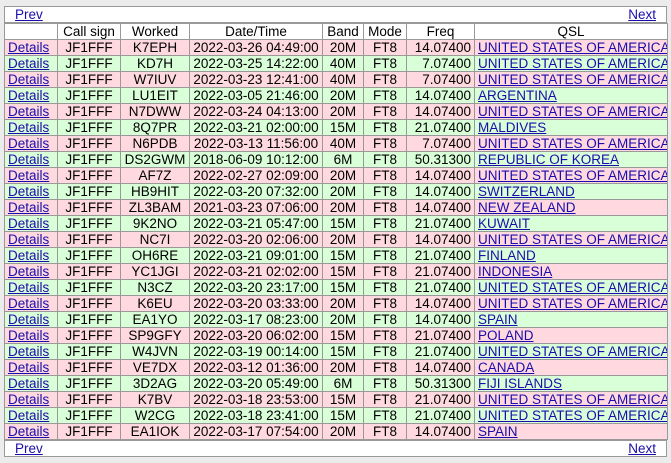 The width and height of the screenshot is (671, 463). I want to click on qsl-country-link: FIJI ISLANDS, so click(520, 384).